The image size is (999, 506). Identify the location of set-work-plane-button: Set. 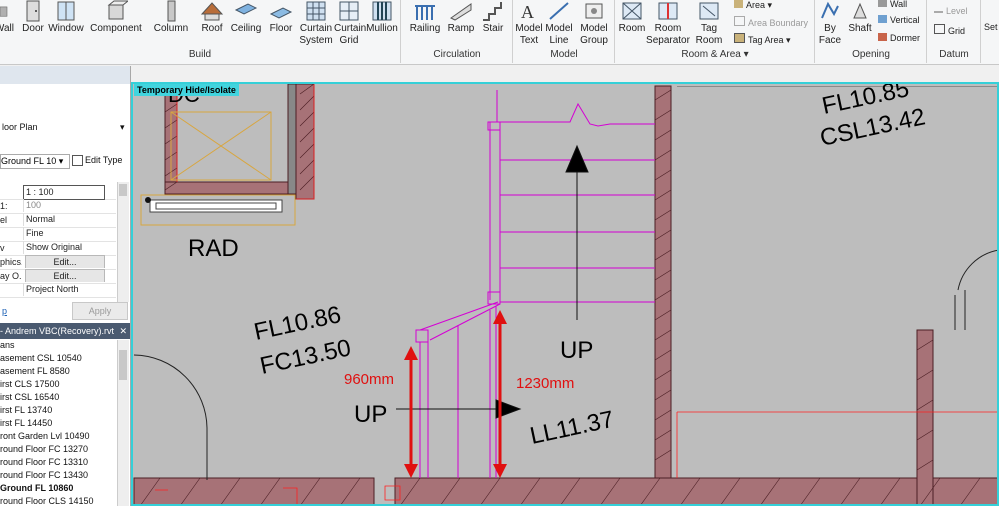
(991, 27).